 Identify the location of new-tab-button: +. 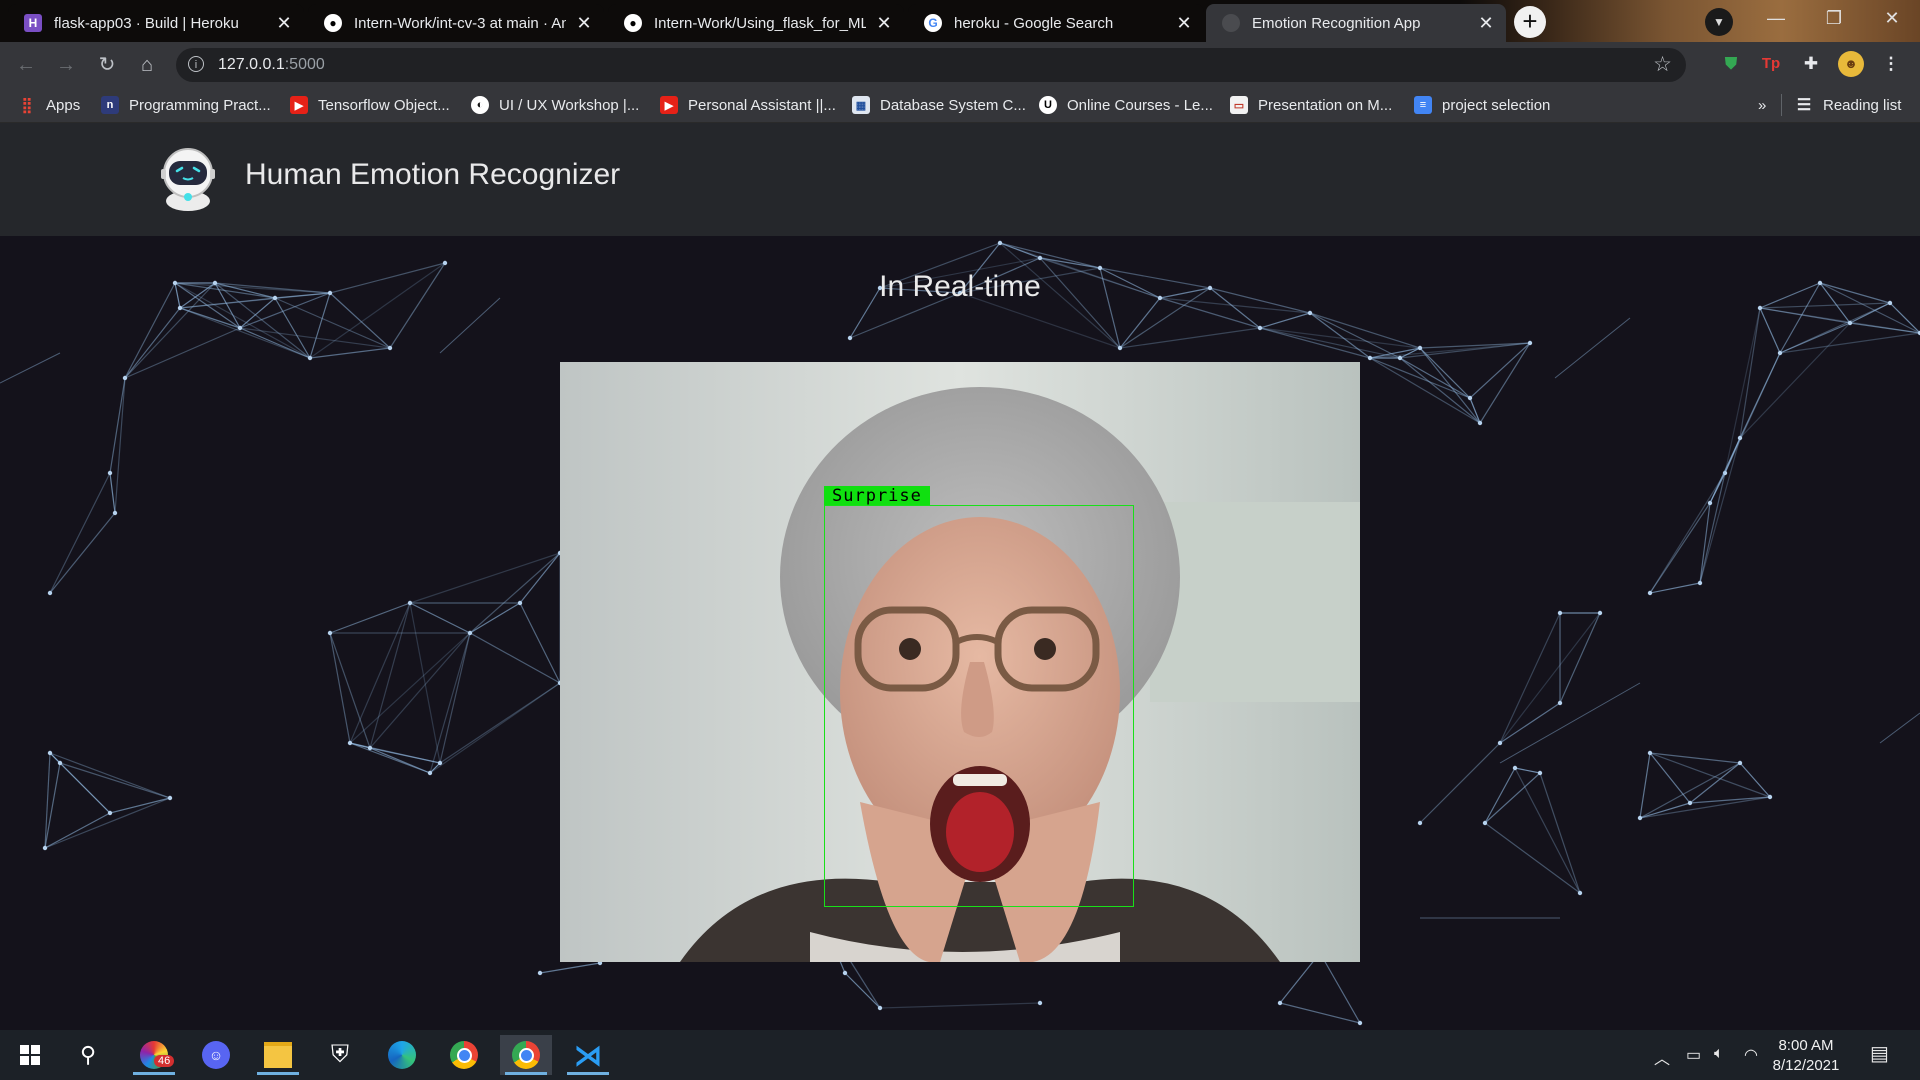
(1530, 22).